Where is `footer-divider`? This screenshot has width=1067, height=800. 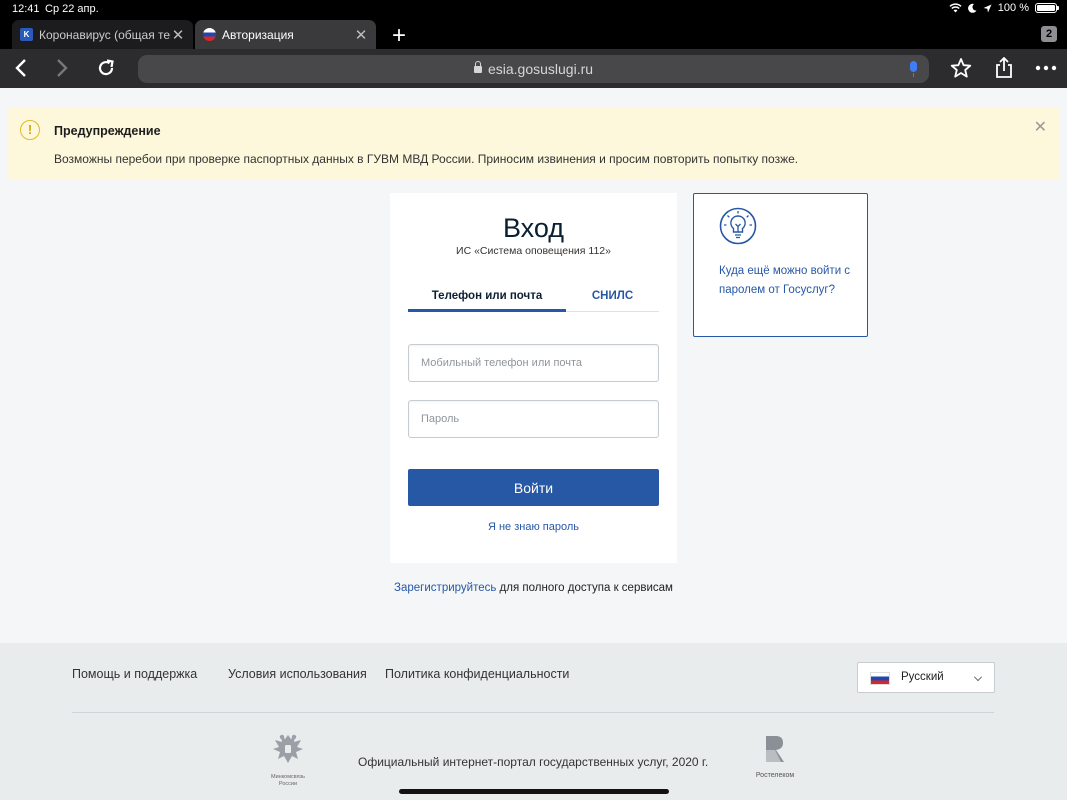
footer-divider is located at coordinates (533, 712).